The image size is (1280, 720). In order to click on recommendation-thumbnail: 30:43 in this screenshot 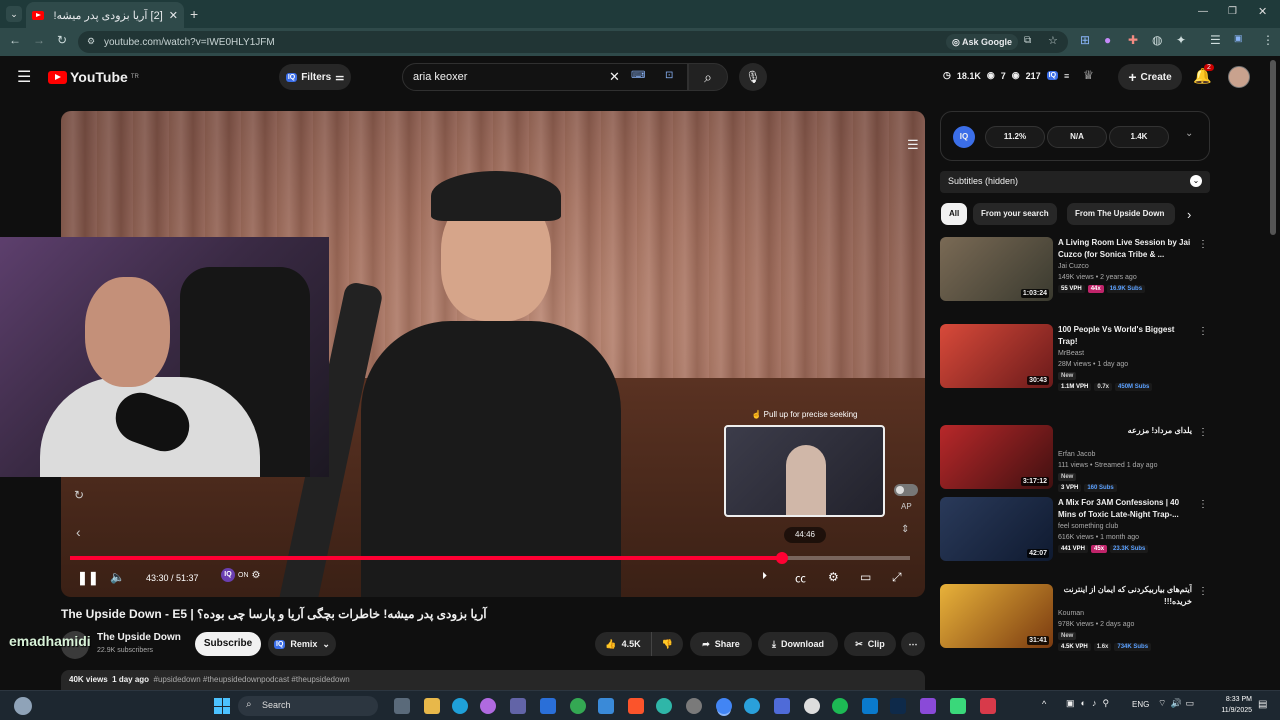, I will do `click(996, 356)`.